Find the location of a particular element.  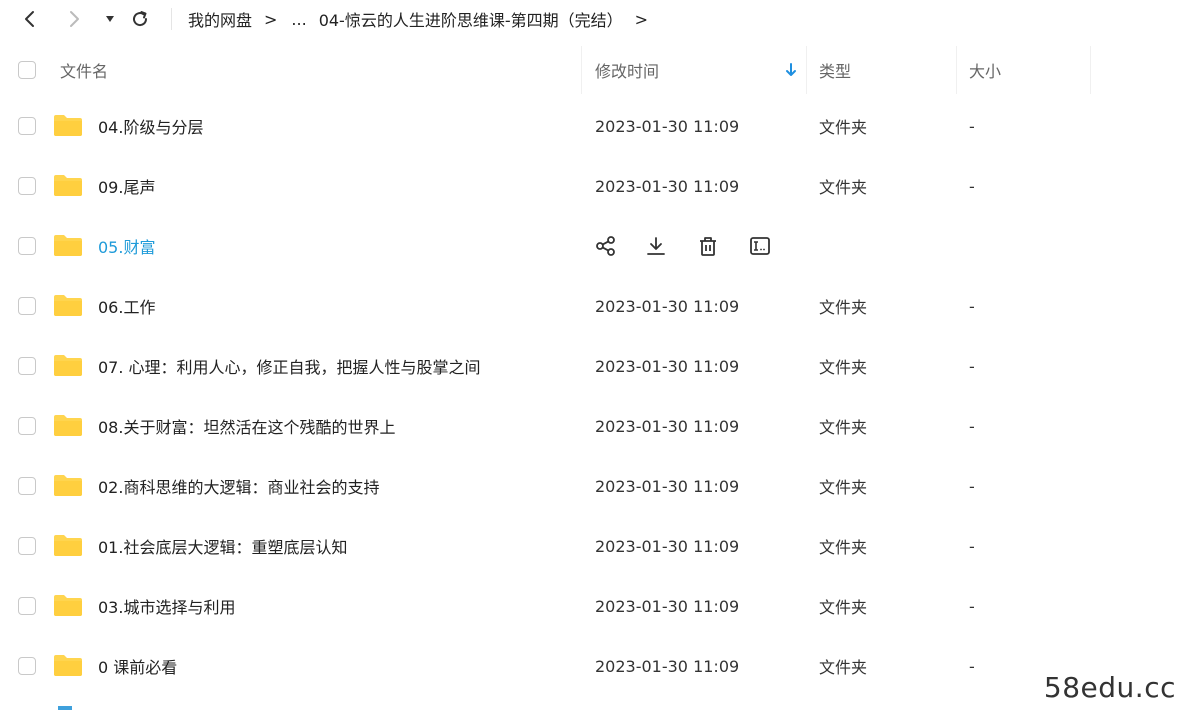

breadcrumb: 我的网盘 > ... 04-惊云的人生进阶思维课-第四期（完结） > is located at coordinates (425, 19).